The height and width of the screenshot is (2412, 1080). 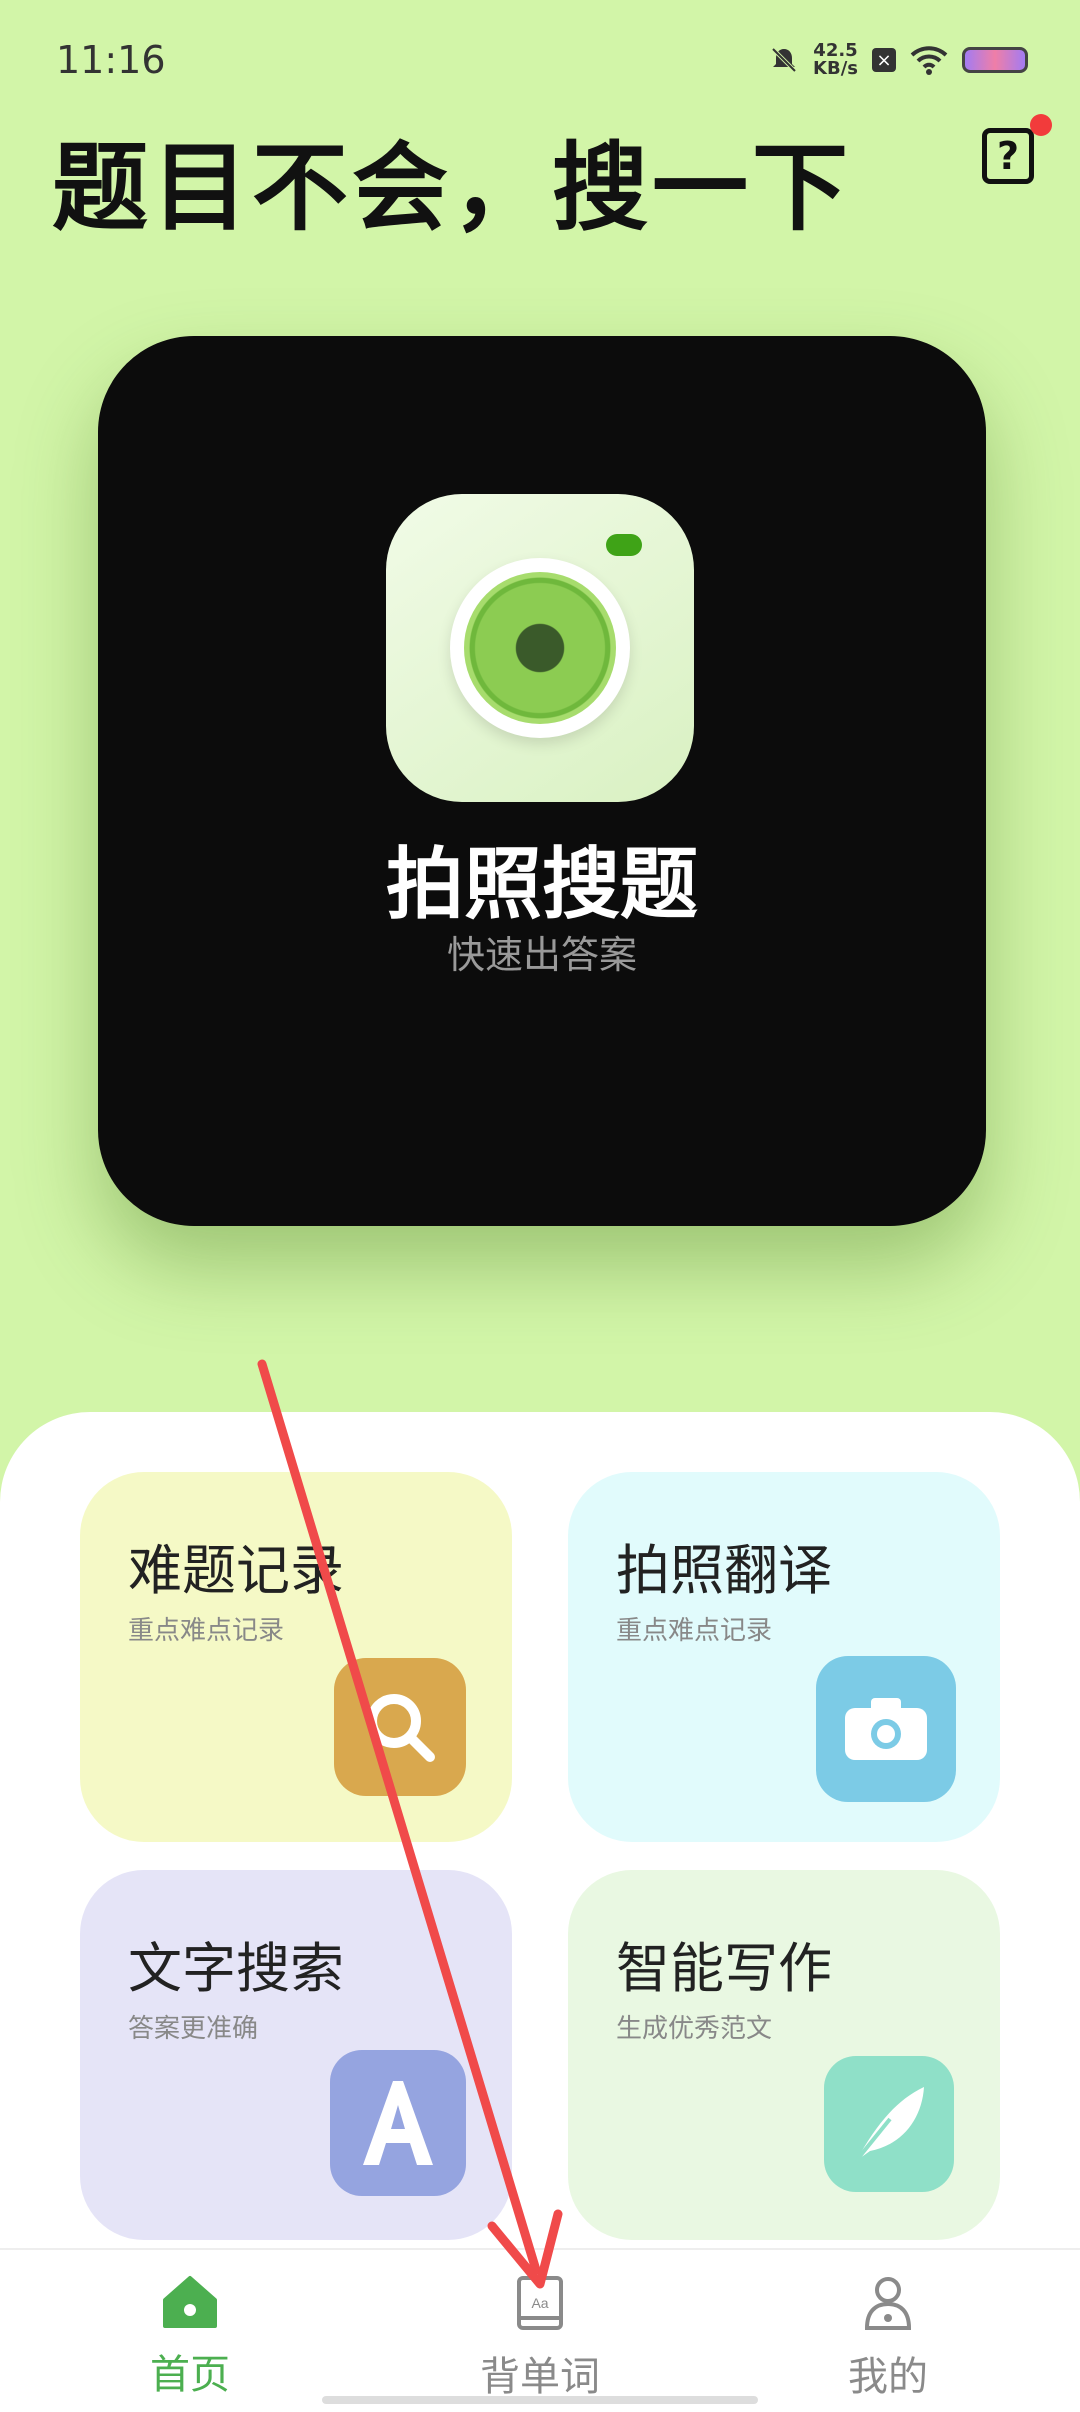 What do you see at coordinates (540, 55) in the screenshot?
I see `status-bar: 11:16 42.5 KB/s ×` at bounding box center [540, 55].